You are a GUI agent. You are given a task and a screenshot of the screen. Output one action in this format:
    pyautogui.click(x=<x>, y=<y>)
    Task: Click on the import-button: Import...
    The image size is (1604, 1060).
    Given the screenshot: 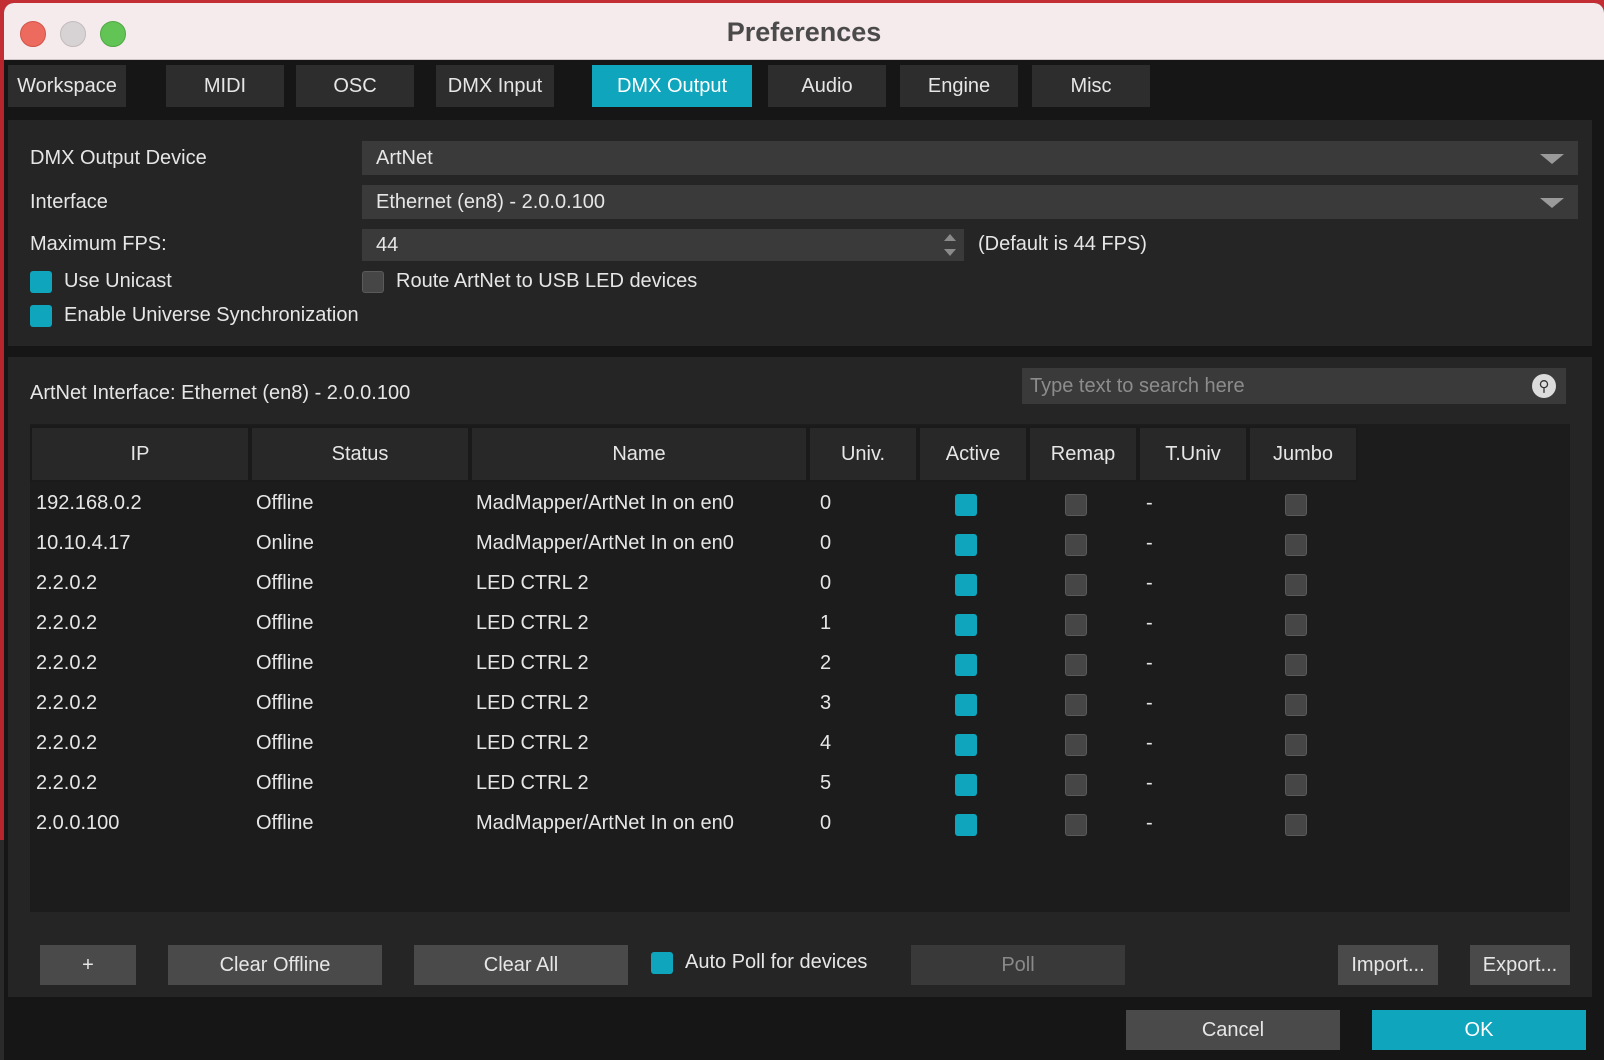 What is the action you would take?
    pyautogui.click(x=1388, y=965)
    